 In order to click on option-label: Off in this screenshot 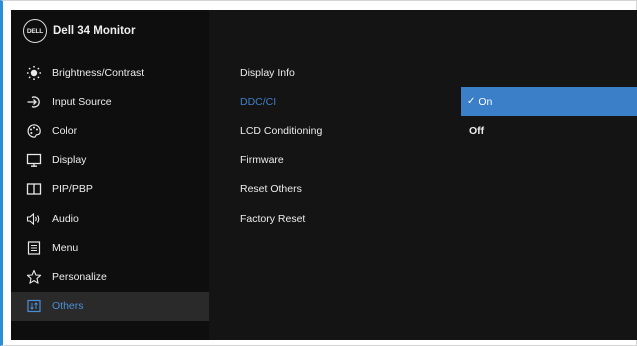, I will do `click(477, 130)`.